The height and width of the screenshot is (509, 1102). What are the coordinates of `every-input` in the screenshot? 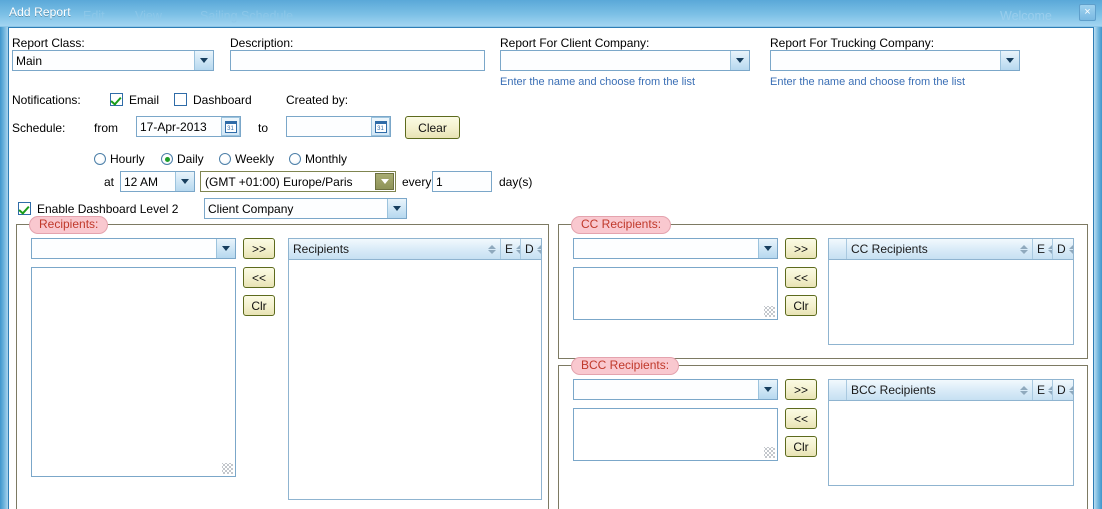 It's located at (462, 181).